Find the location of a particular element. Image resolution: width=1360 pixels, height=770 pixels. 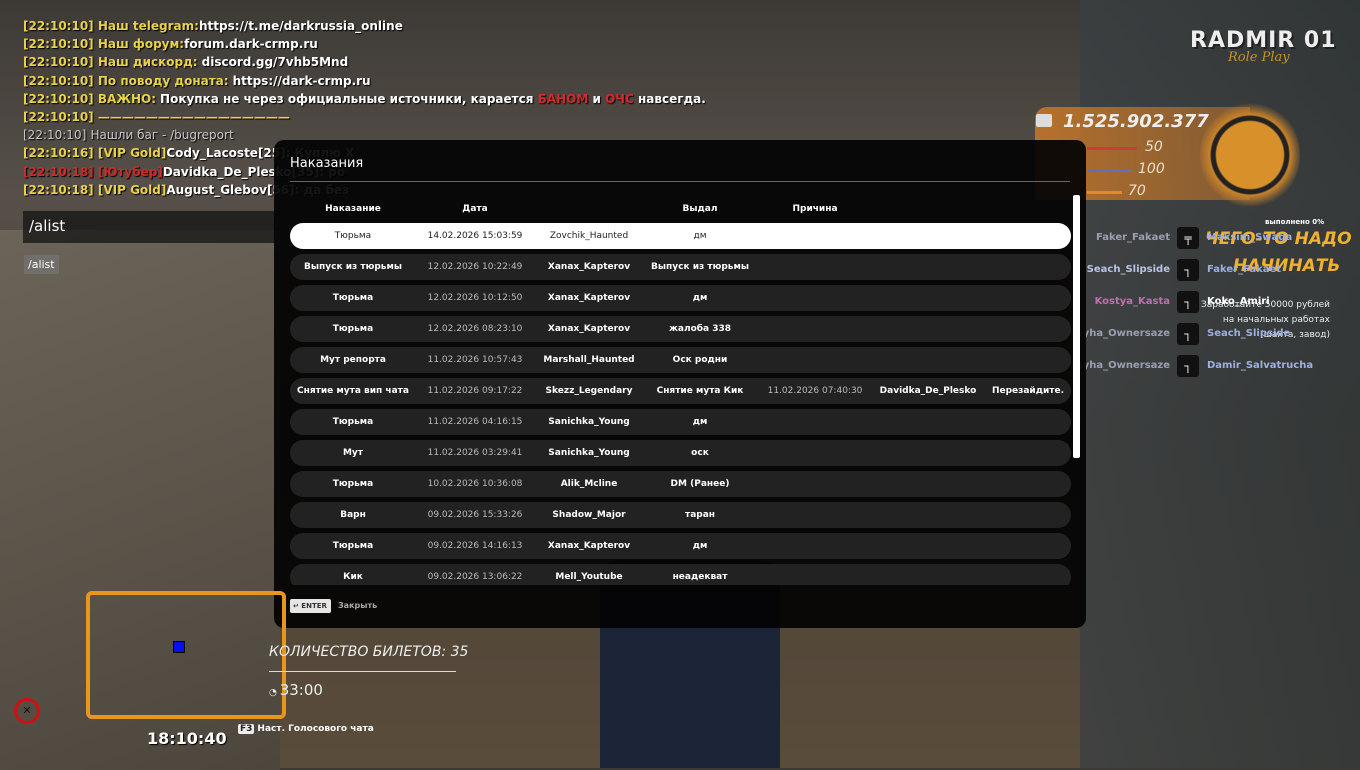

armor-value: 100 is located at coordinates (1151, 169).